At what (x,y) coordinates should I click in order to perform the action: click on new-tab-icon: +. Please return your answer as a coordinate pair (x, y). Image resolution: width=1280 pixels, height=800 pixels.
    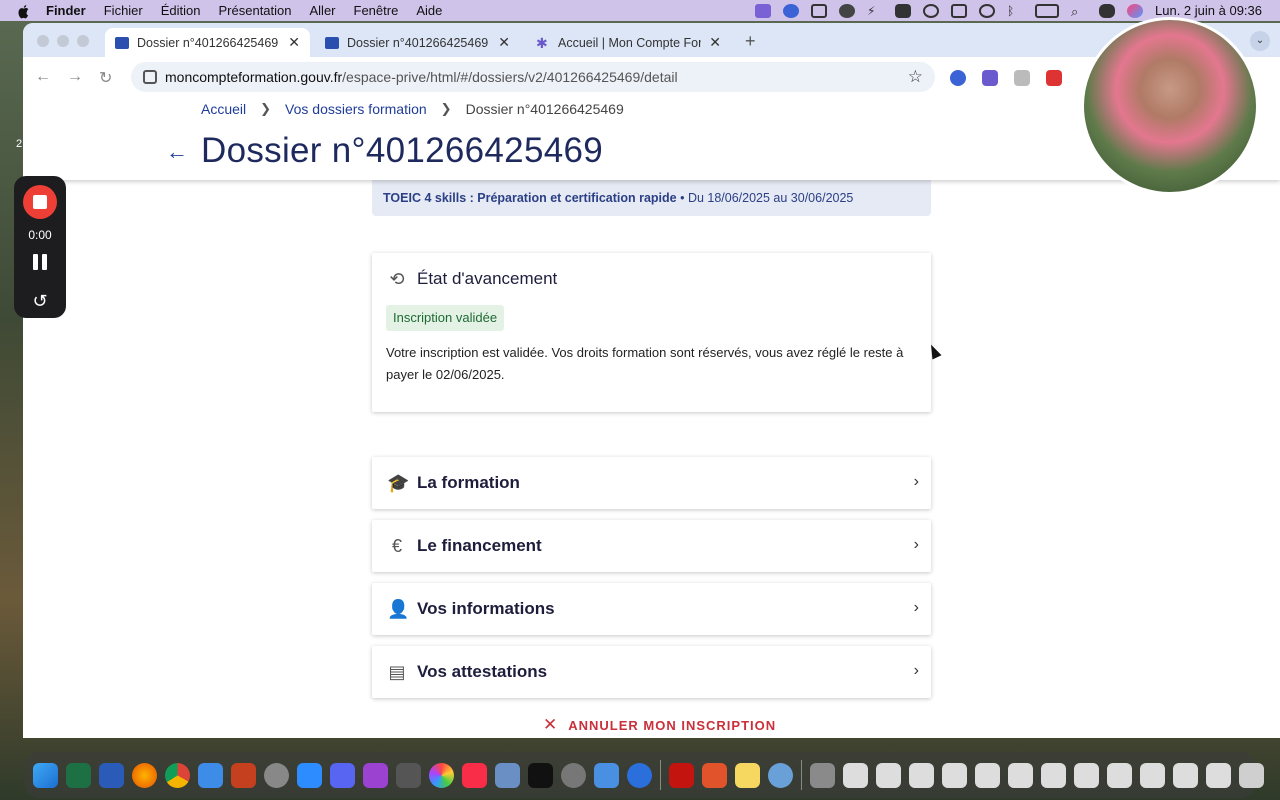
    Looking at the image, I should click on (750, 41).